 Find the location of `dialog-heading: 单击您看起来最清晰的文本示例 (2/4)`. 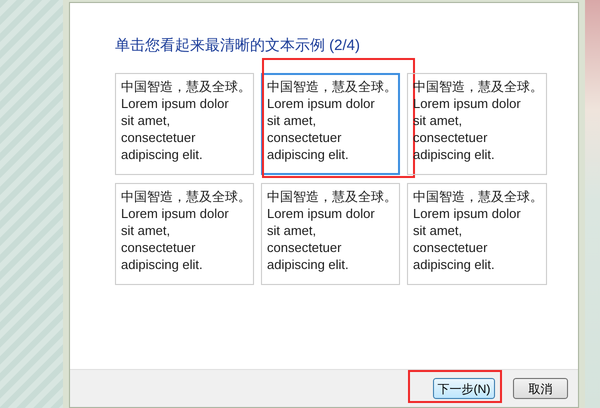

dialog-heading: 单击您看起来最清晰的文本示例 (2/4) is located at coordinates (237, 46).